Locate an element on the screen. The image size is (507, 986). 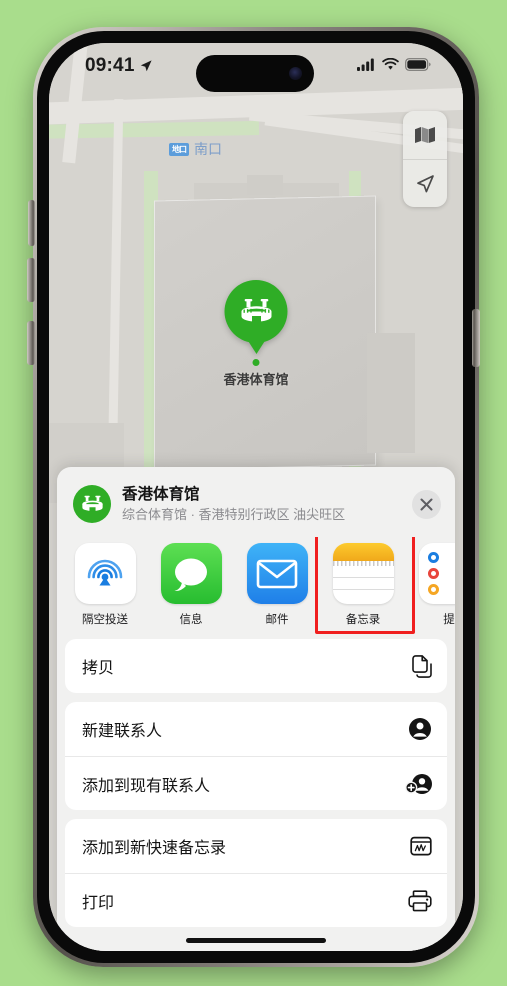
close-icon is located at coordinates (426, 504).